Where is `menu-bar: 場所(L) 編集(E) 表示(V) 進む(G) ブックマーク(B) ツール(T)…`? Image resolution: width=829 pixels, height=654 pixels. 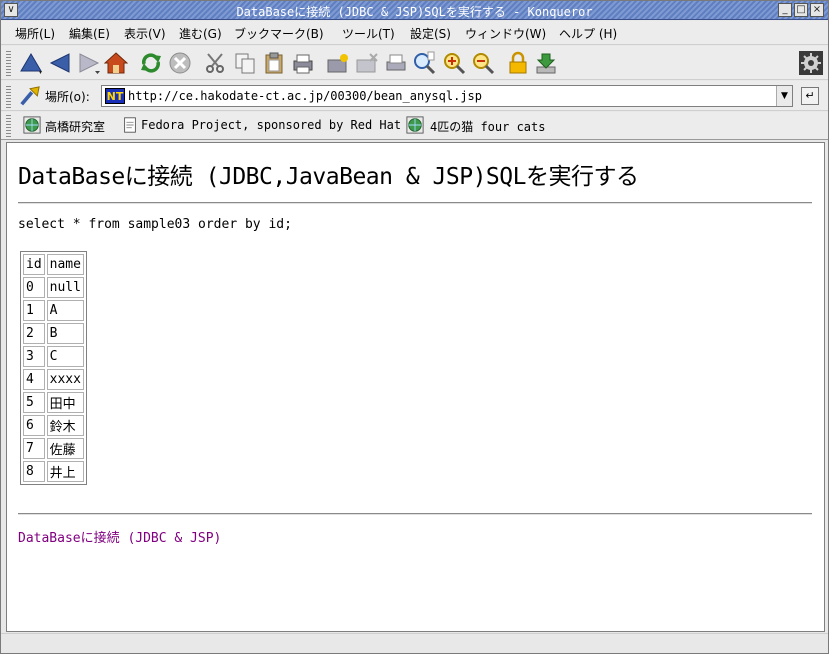
menu-bar: 場所(L) 編集(E) 表示(V) 進む(G) ブックマーク(B) ツール(T)… is located at coordinates (414, 33).